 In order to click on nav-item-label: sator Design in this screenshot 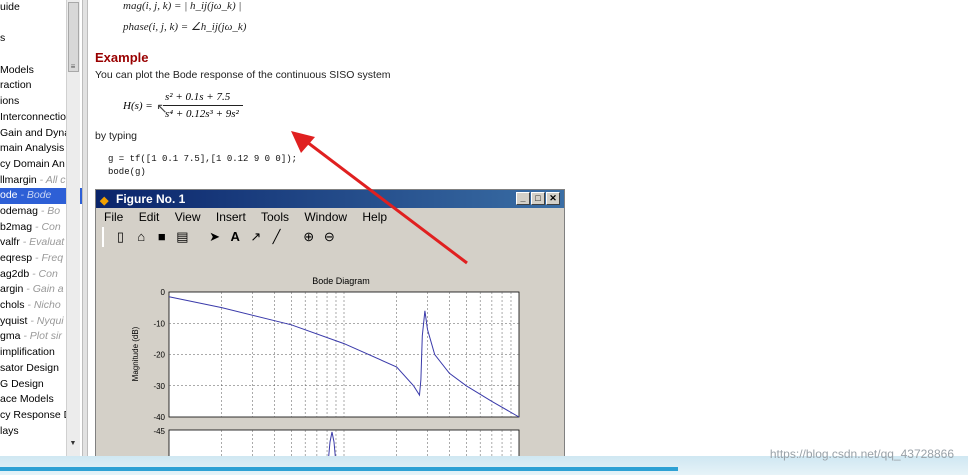, I will do `click(29, 367)`.